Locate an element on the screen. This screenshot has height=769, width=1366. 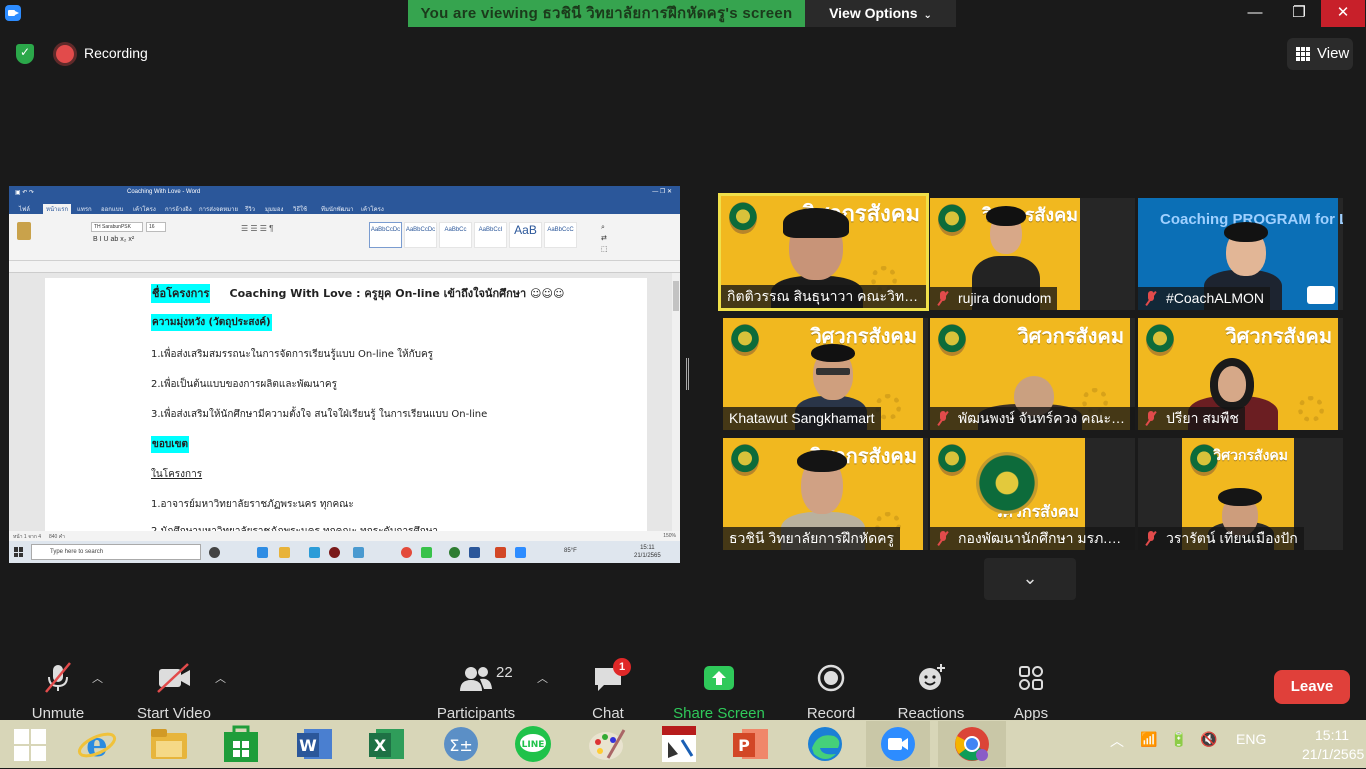
video-tile: วิศวกรสังคม กองพัฒนานักศึกษา มรภ.พระนคร is located at coordinates (1032, 494).